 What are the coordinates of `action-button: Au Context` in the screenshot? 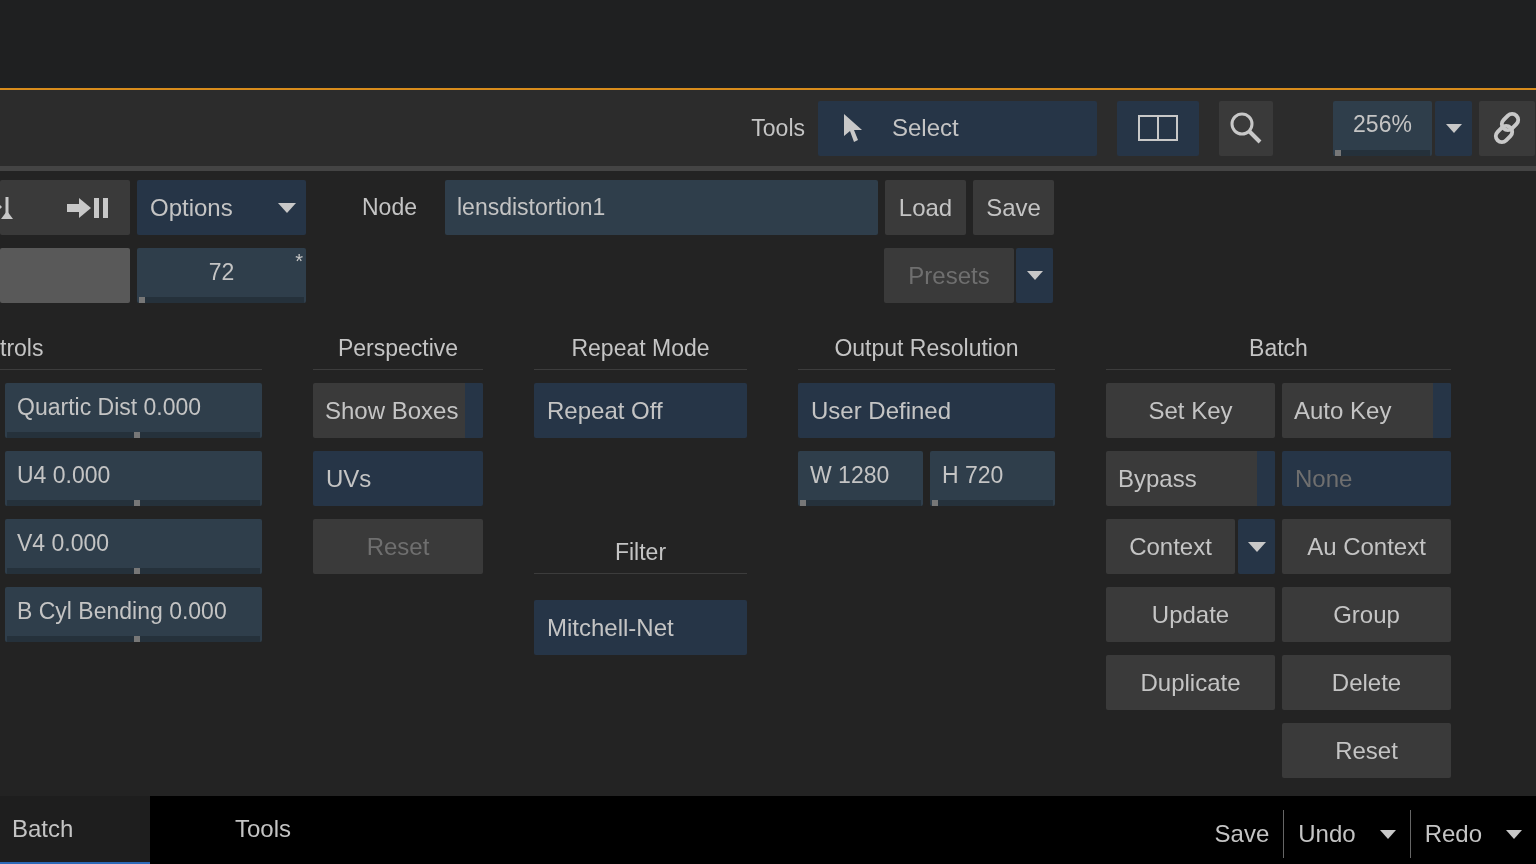 It's located at (1366, 546).